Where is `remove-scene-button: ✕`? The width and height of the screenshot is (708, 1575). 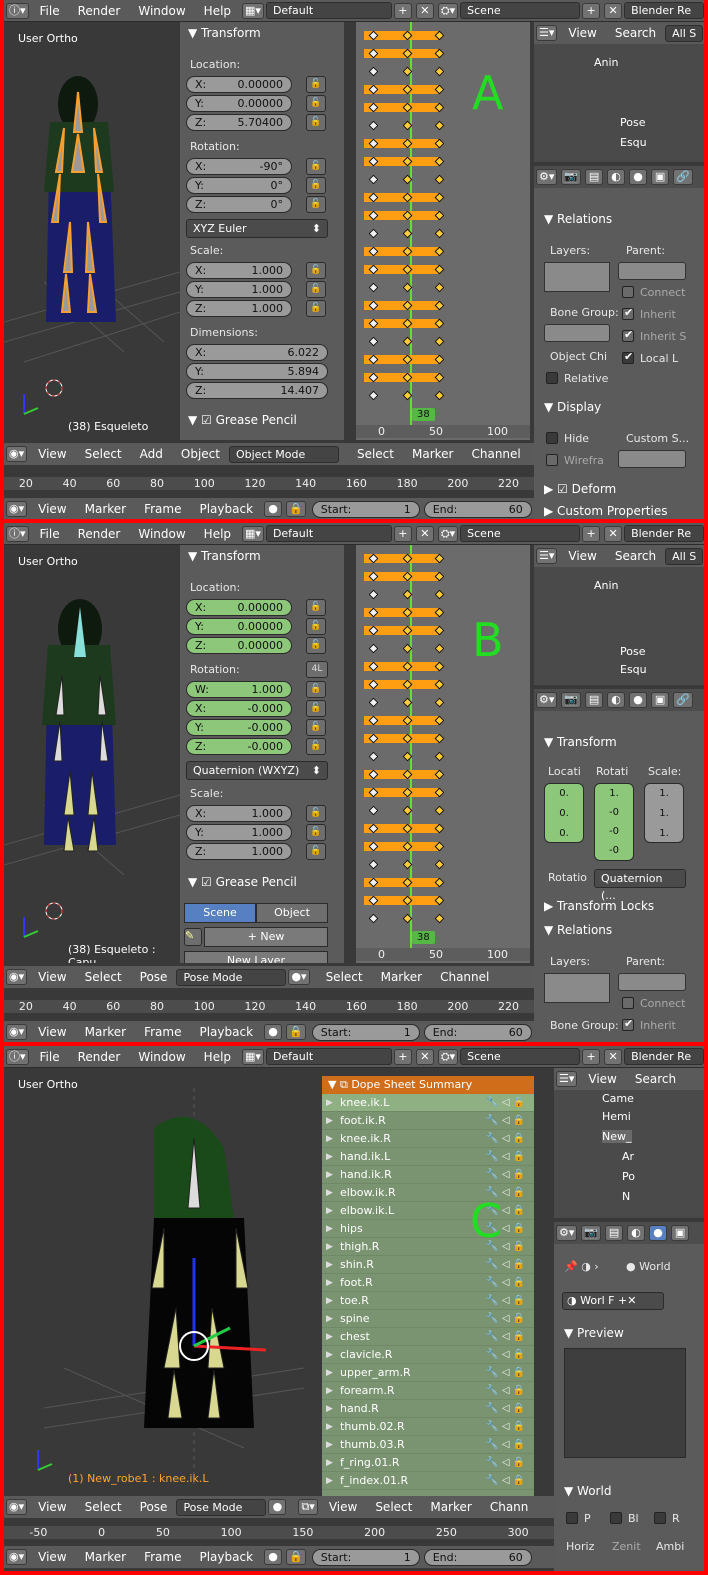
remove-scene-button: ✕ is located at coordinates (613, 10).